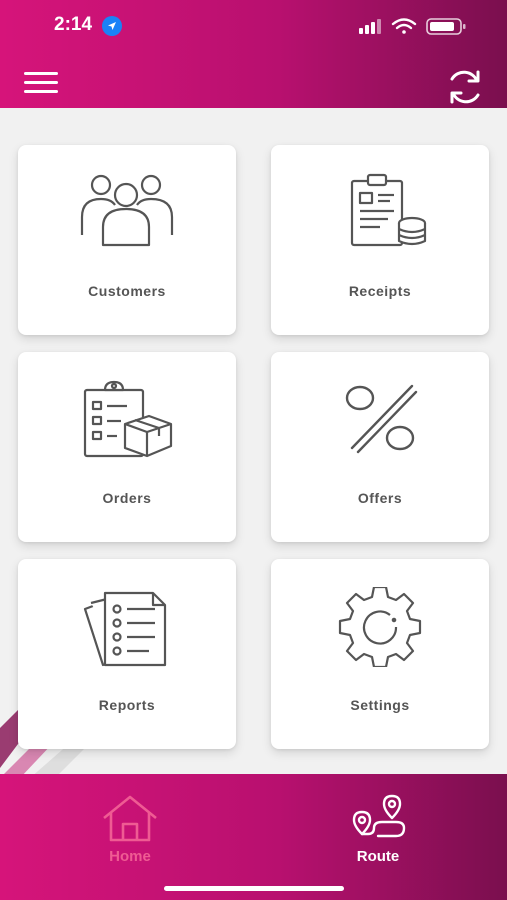 The width and height of the screenshot is (507, 900). What do you see at coordinates (127, 705) in the screenshot?
I see `tile-label: Reports` at bounding box center [127, 705].